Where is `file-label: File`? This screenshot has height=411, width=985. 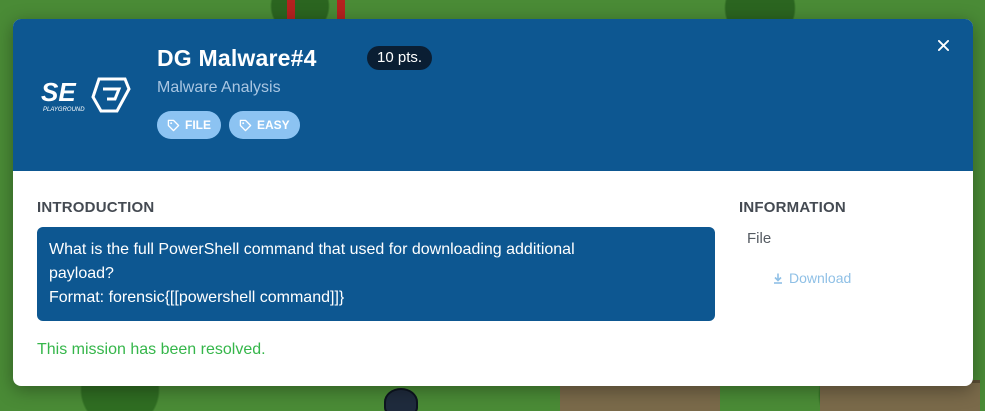
file-label: File is located at coordinates (759, 238).